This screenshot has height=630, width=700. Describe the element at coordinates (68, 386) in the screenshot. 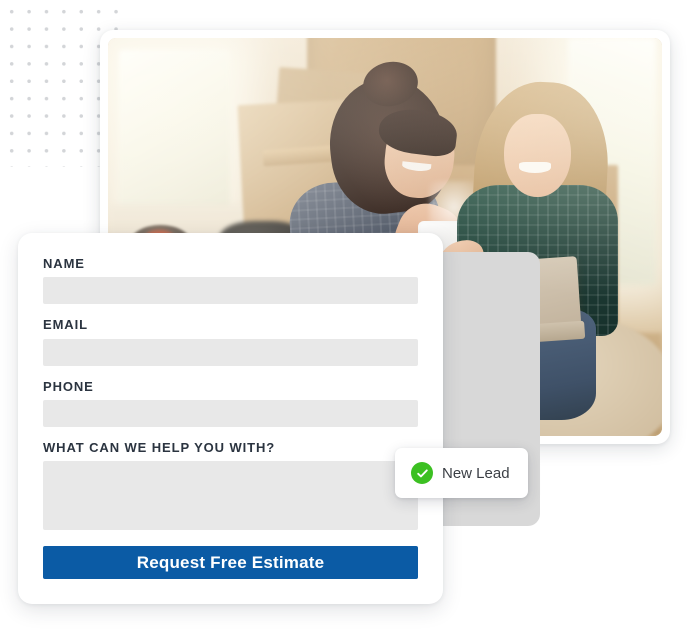

I see `phone-label: PHONE` at that location.